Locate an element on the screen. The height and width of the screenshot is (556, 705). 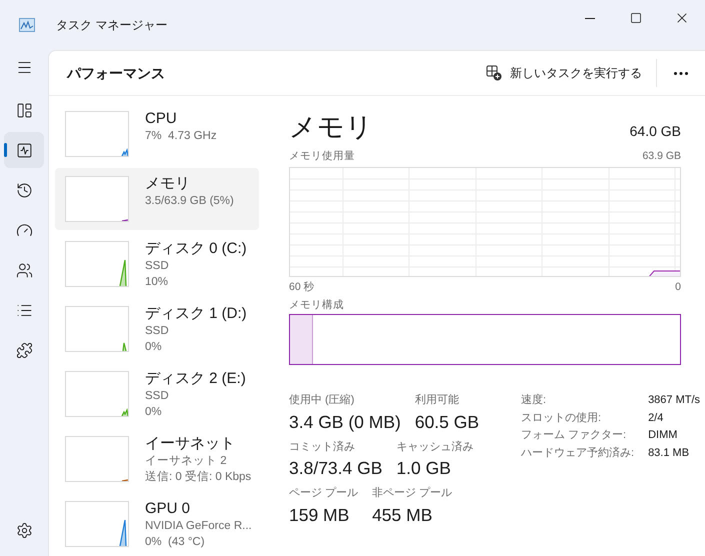
spec-label: フォーム ファクター: is located at coordinates (574, 436).